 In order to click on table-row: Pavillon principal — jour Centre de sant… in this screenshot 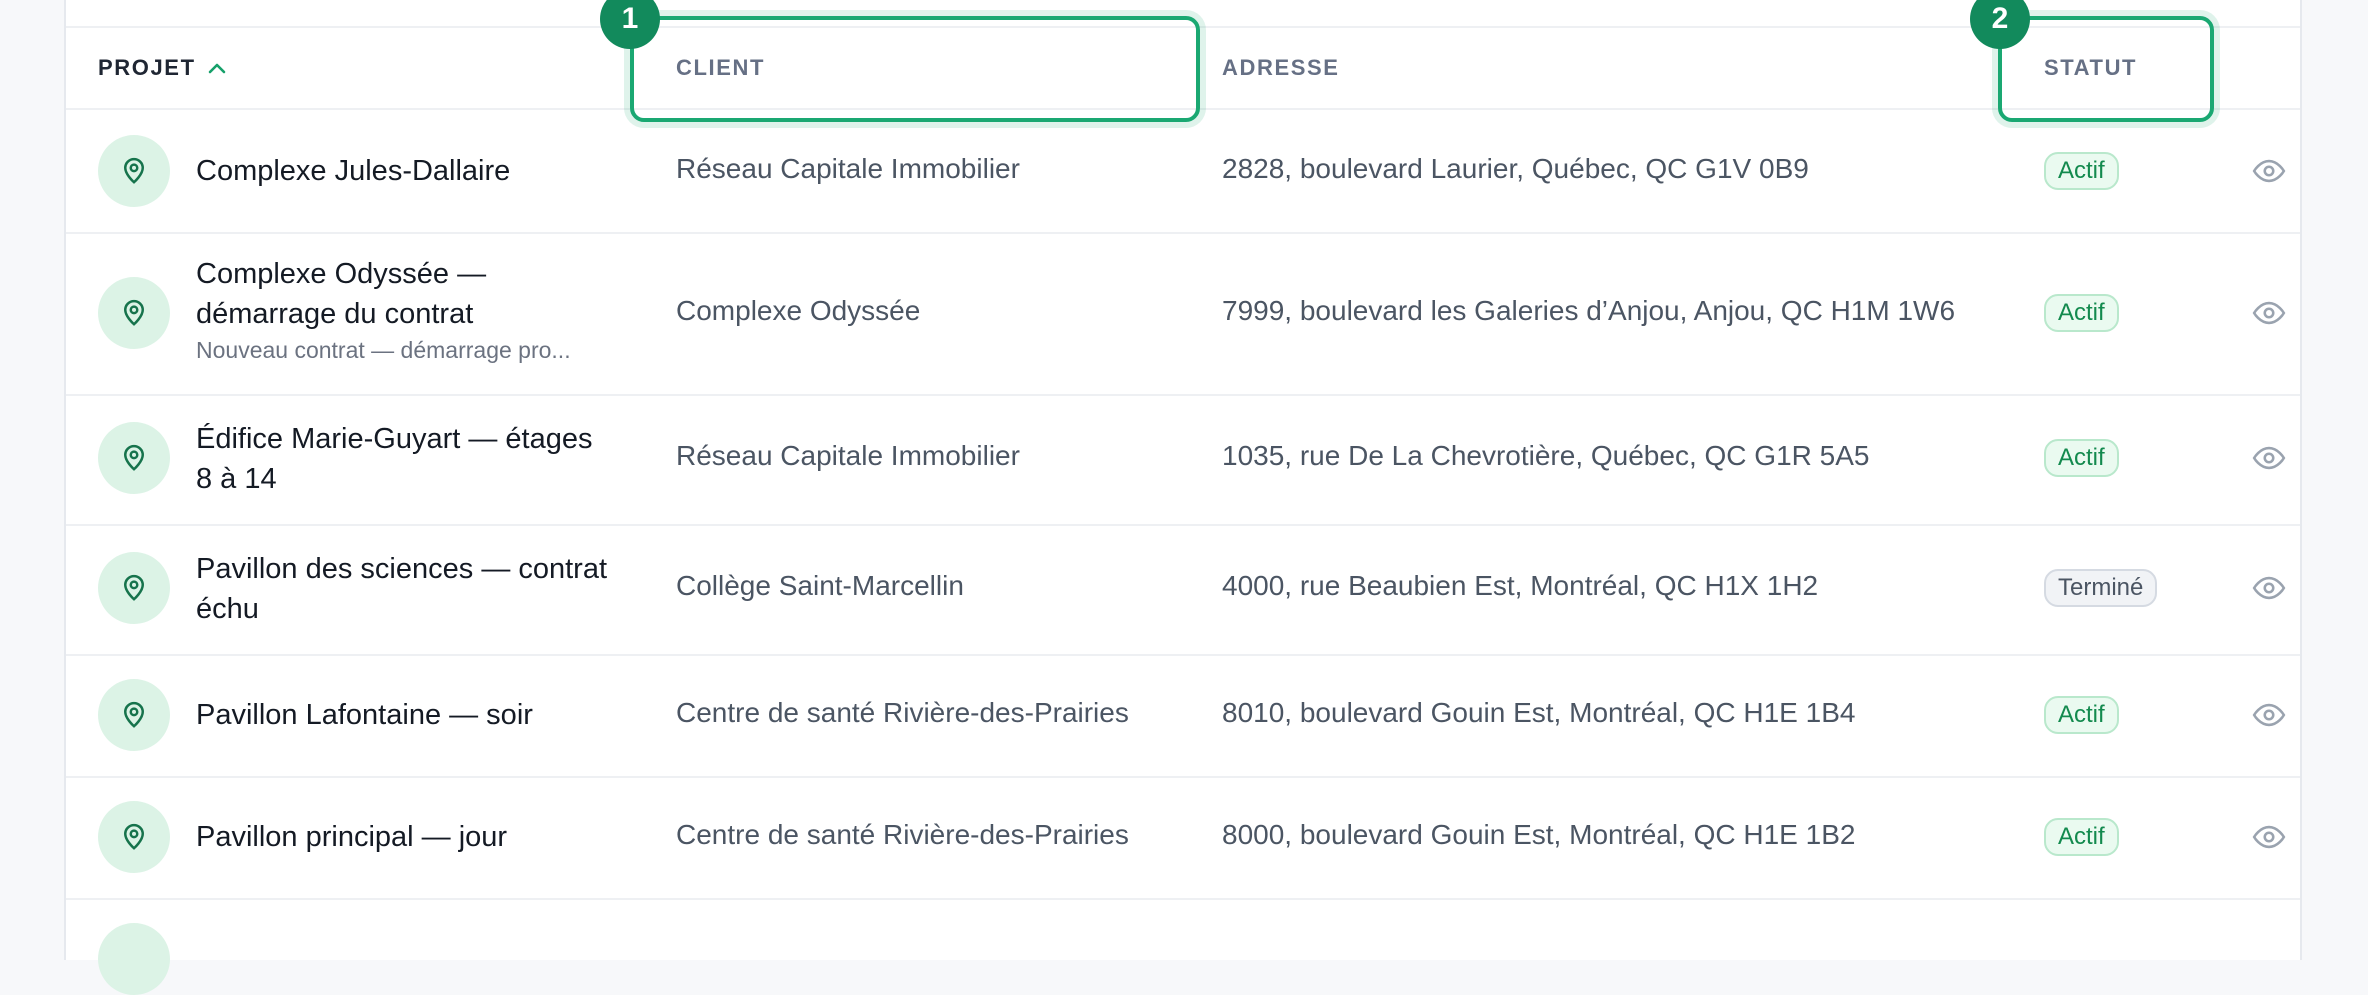, I will do `click(1183, 838)`.